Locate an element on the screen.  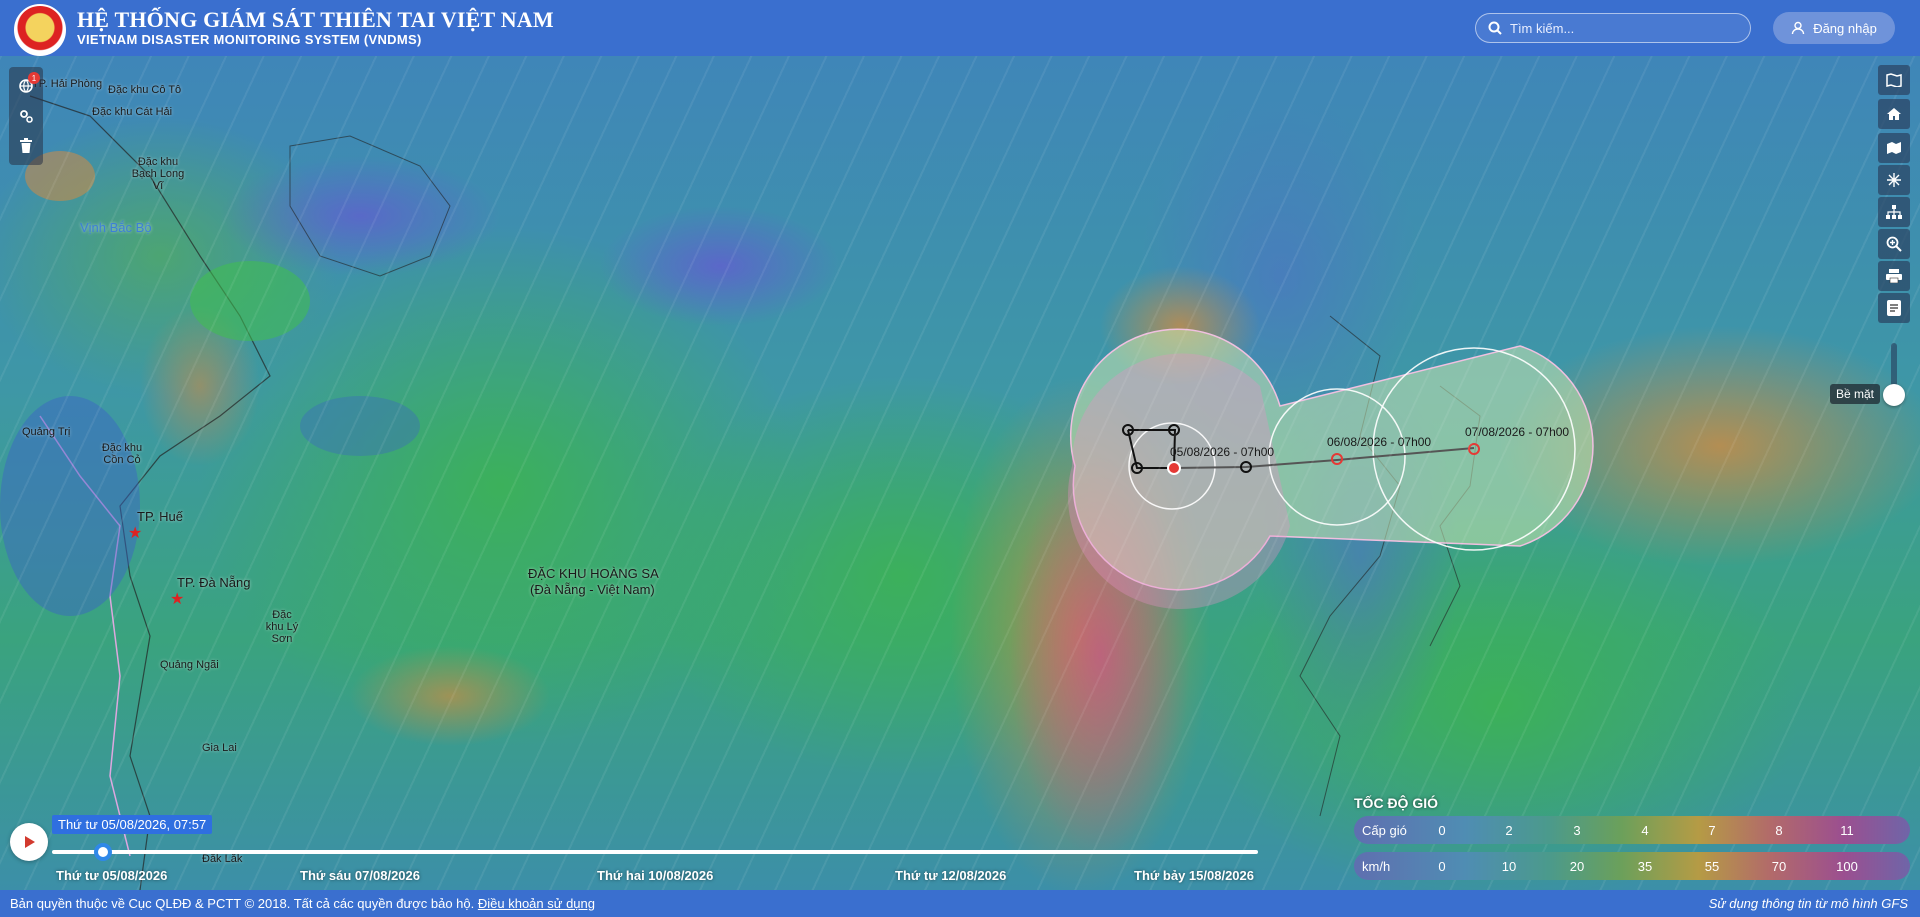
model-note: Sử dụng thông tin từ mô hình GFS is located at coordinates (1808, 903).